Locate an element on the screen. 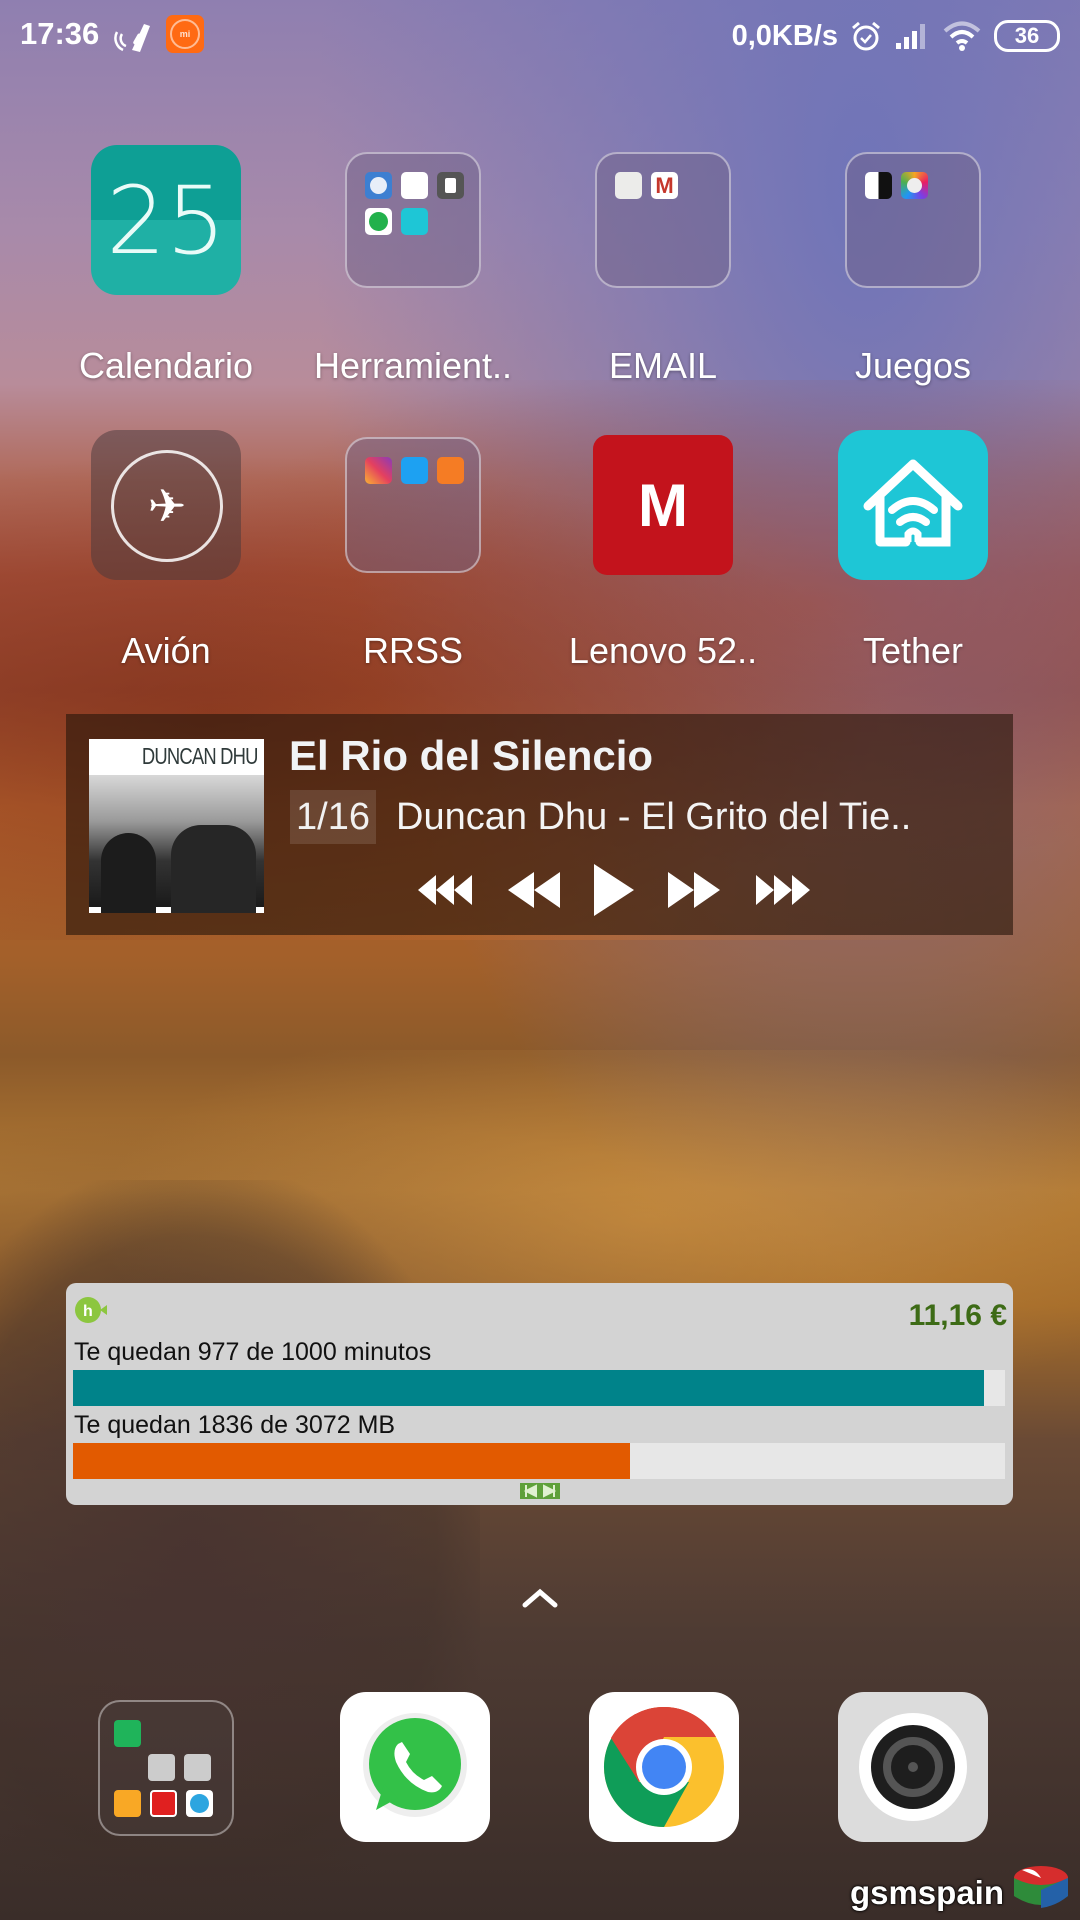 This screenshot has width=1080, height=1920. album-cover-title: DUNCAN DHU is located at coordinates (200, 756).